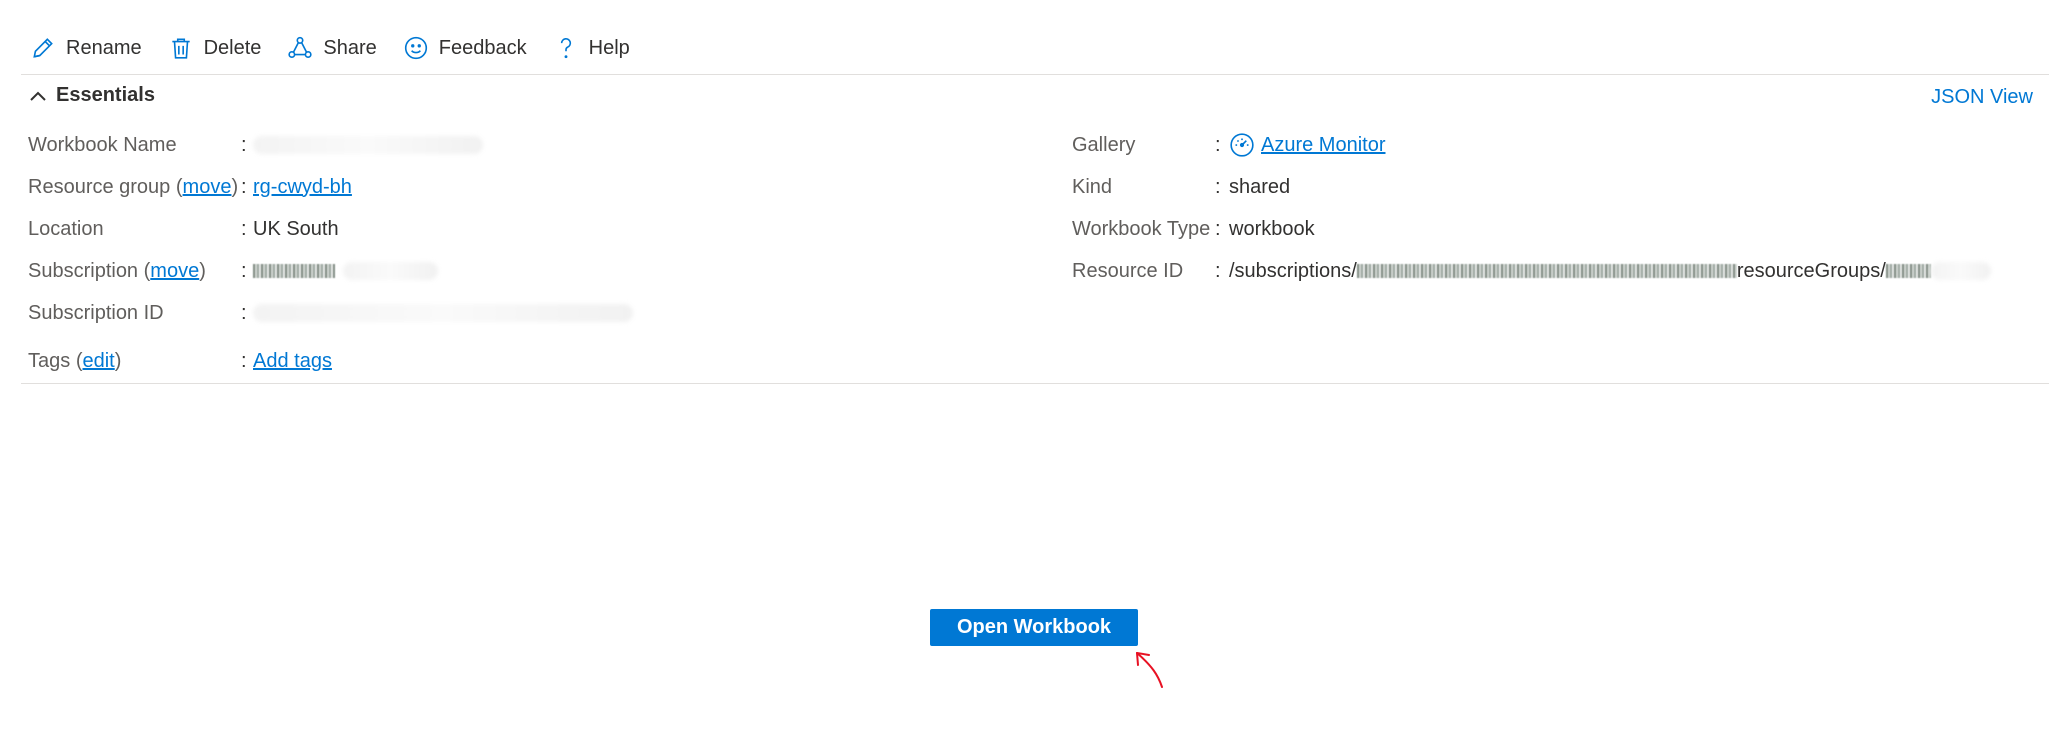 This screenshot has height=738, width=2067. Describe the element at coordinates (117, 270) in the screenshot. I see `subscription-label: Subscription (move)` at that location.